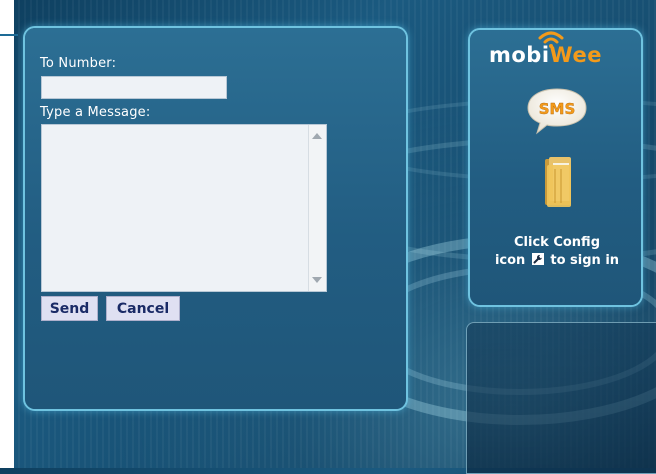 The image size is (656, 474). Describe the element at coordinates (575, 55) in the screenshot. I see `logo-wee-text: Wee` at that location.